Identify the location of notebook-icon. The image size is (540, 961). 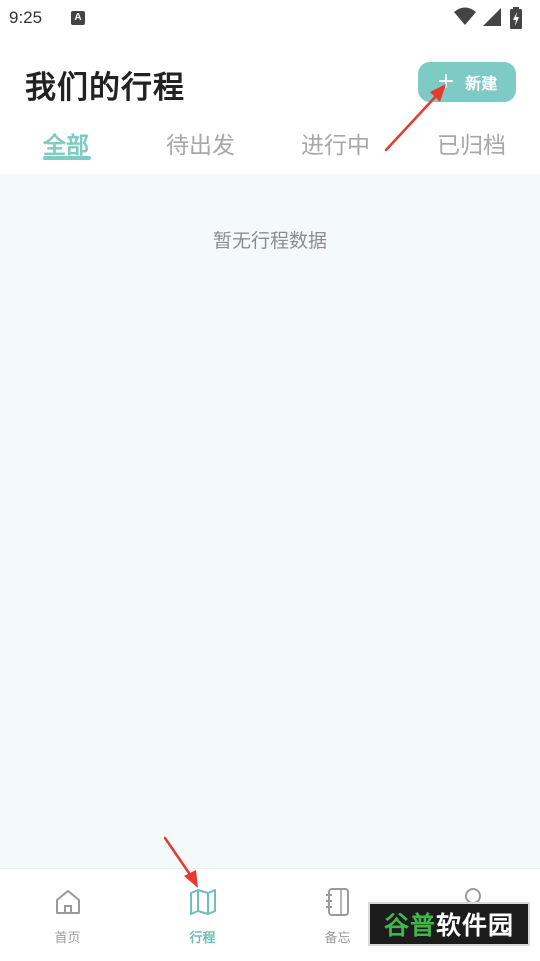
(337, 902).